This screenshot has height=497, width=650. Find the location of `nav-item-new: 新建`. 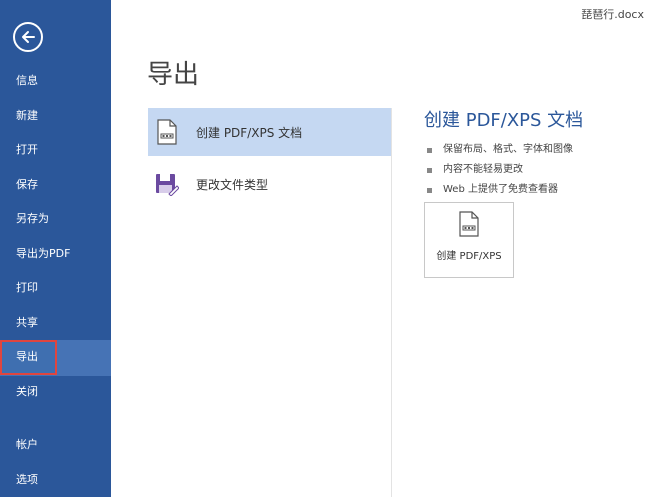

nav-item-new: 新建 is located at coordinates (55, 116).